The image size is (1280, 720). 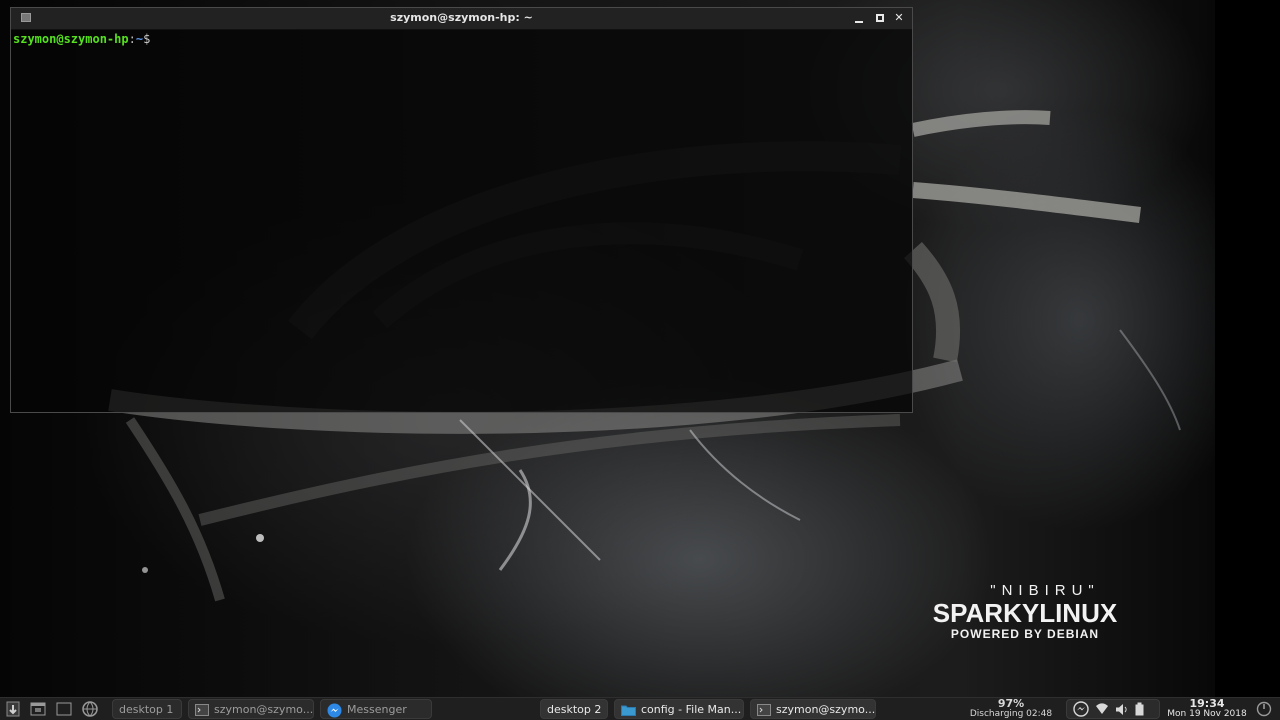 What do you see at coordinates (1081, 709) in the screenshot?
I see `messenger-tray-icon` at bounding box center [1081, 709].